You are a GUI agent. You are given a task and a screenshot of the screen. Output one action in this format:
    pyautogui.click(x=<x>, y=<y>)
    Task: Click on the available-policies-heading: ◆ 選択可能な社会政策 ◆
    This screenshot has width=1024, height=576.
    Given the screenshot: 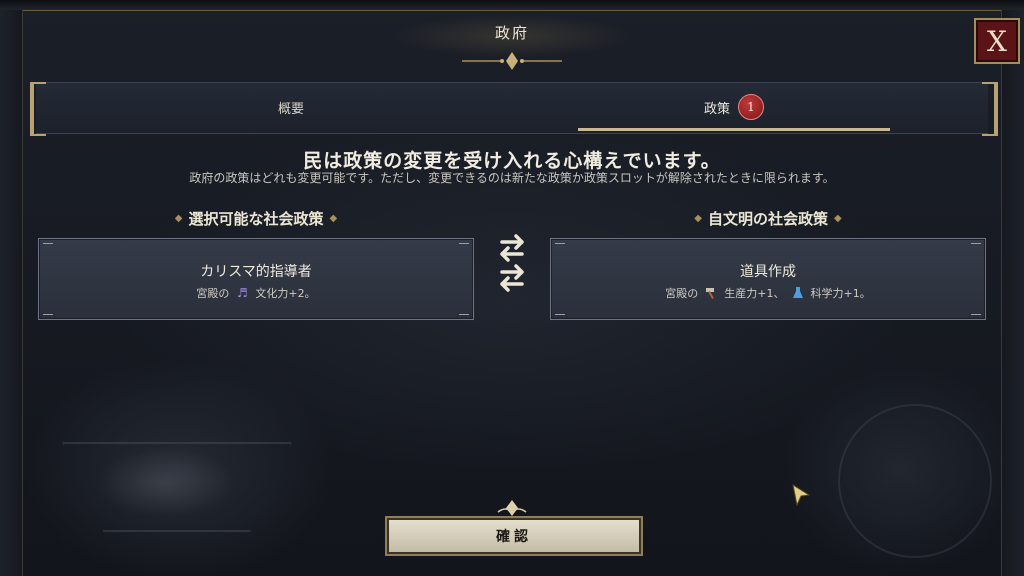 What is the action you would take?
    pyautogui.click(x=256, y=218)
    